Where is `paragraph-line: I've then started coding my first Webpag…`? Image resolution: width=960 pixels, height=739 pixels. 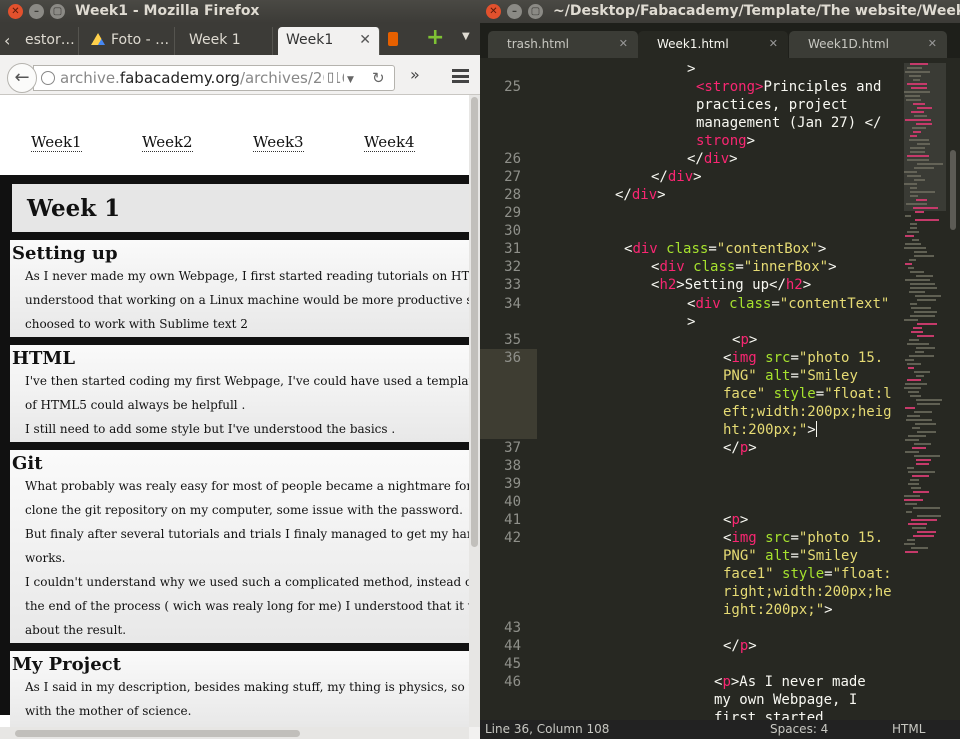 paragraph-line: I've then started coding my first Webpag… is located at coordinates (247, 381).